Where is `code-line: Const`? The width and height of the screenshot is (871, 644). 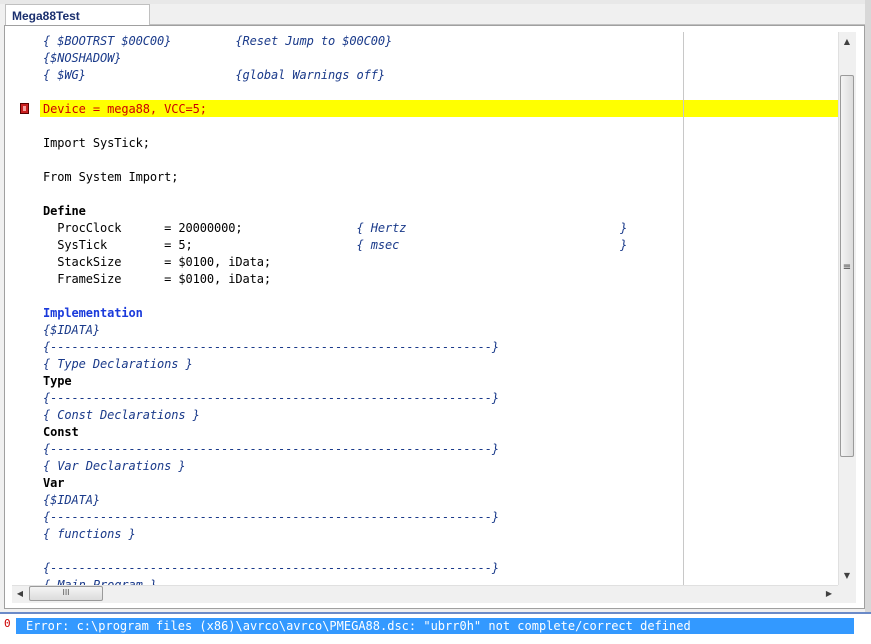 code-line: Const is located at coordinates (368, 432).